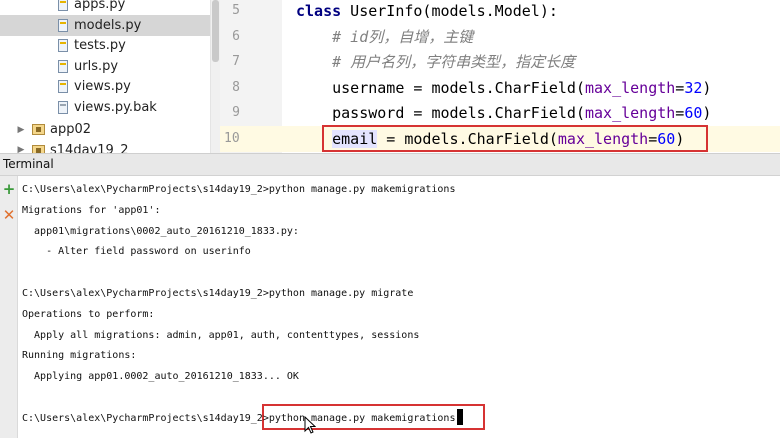 The image size is (780, 438). What do you see at coordinates (63, 107) in the screenshot?
I see `text-file-icon` at bounding box center [63, 107].